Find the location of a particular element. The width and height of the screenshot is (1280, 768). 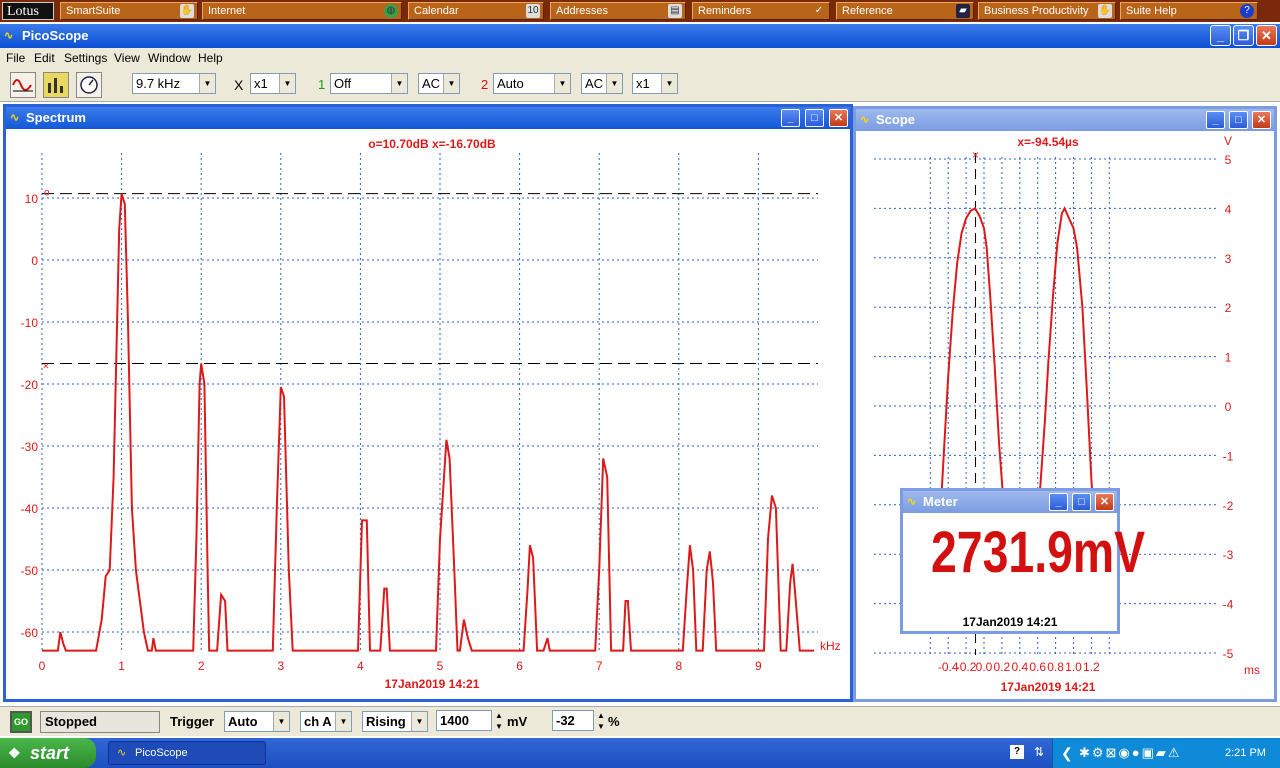

trigger-level-input: 1400 is located at coordinates (464, 720).